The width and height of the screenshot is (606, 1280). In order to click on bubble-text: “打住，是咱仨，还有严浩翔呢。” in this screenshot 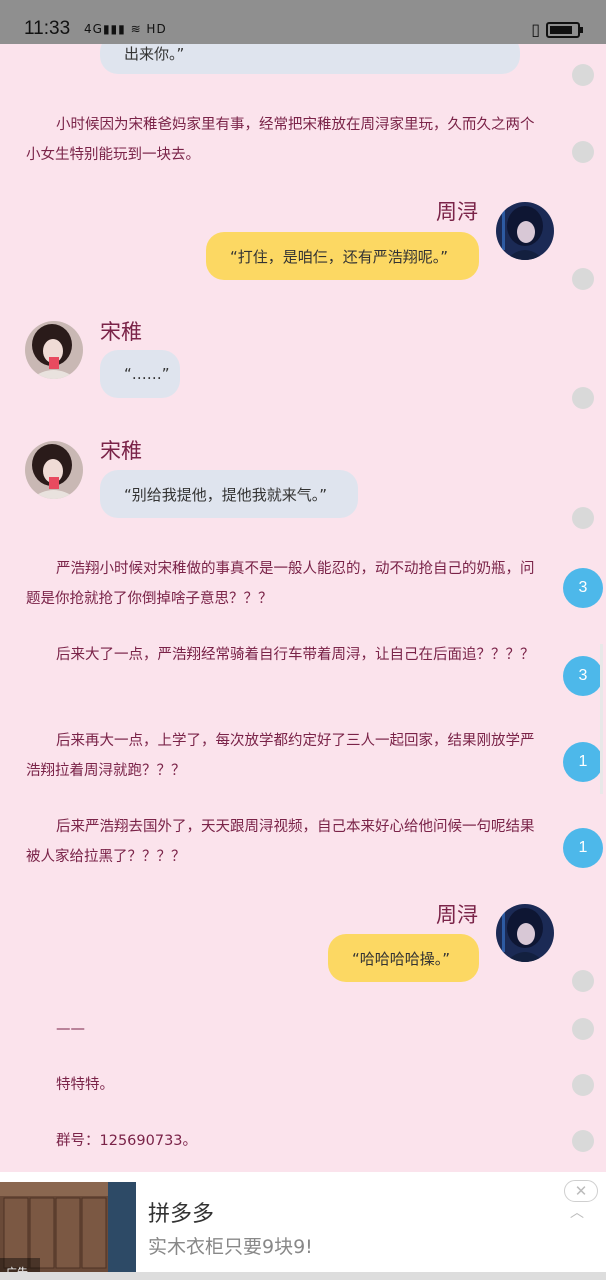, I will do `click(339, 256)`.